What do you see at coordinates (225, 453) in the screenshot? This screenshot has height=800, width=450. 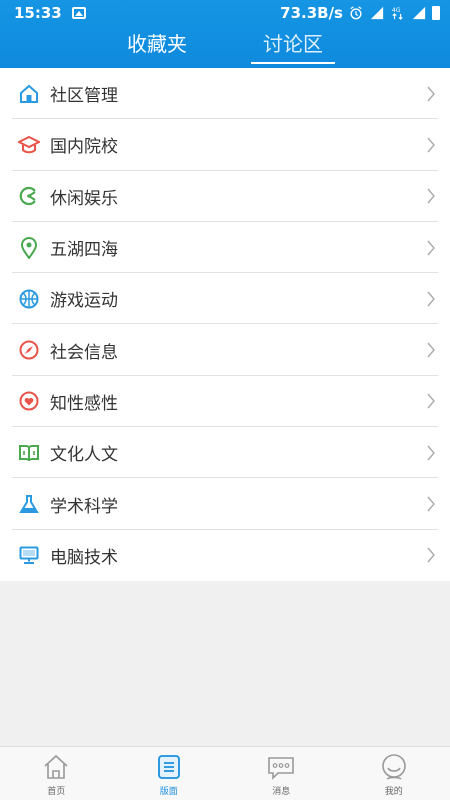 I see `category-item: 文化人文` at bounding box center [225, 453].